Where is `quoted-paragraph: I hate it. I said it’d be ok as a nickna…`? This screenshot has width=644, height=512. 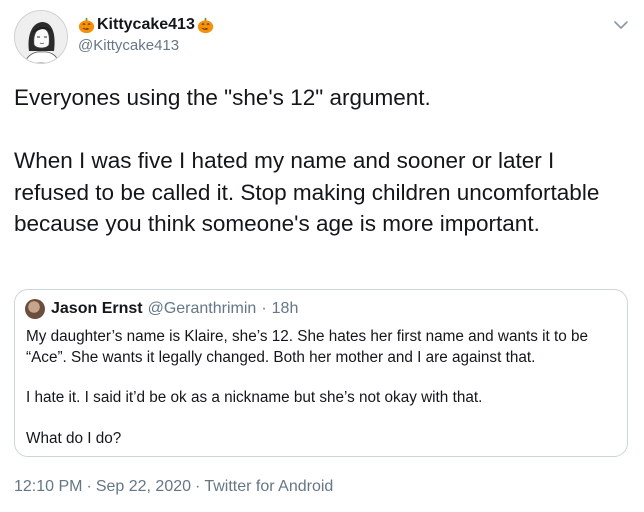
quoted-paragraph: I hate it. I said it’d be ok as a nickna… is located at coordinates (254, 397).